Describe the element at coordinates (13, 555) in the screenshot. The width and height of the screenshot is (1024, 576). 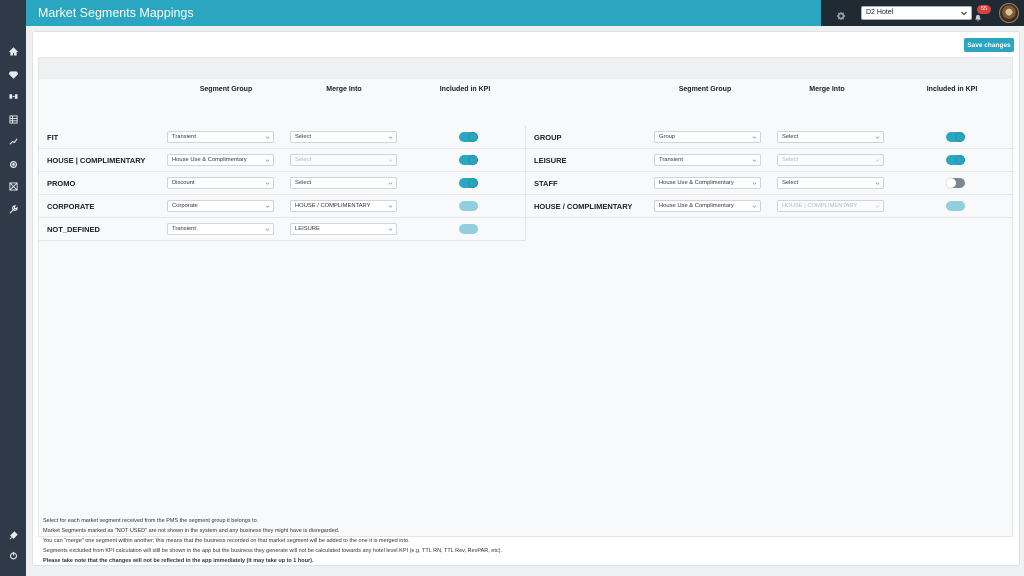
I see `power-icon` at that location.